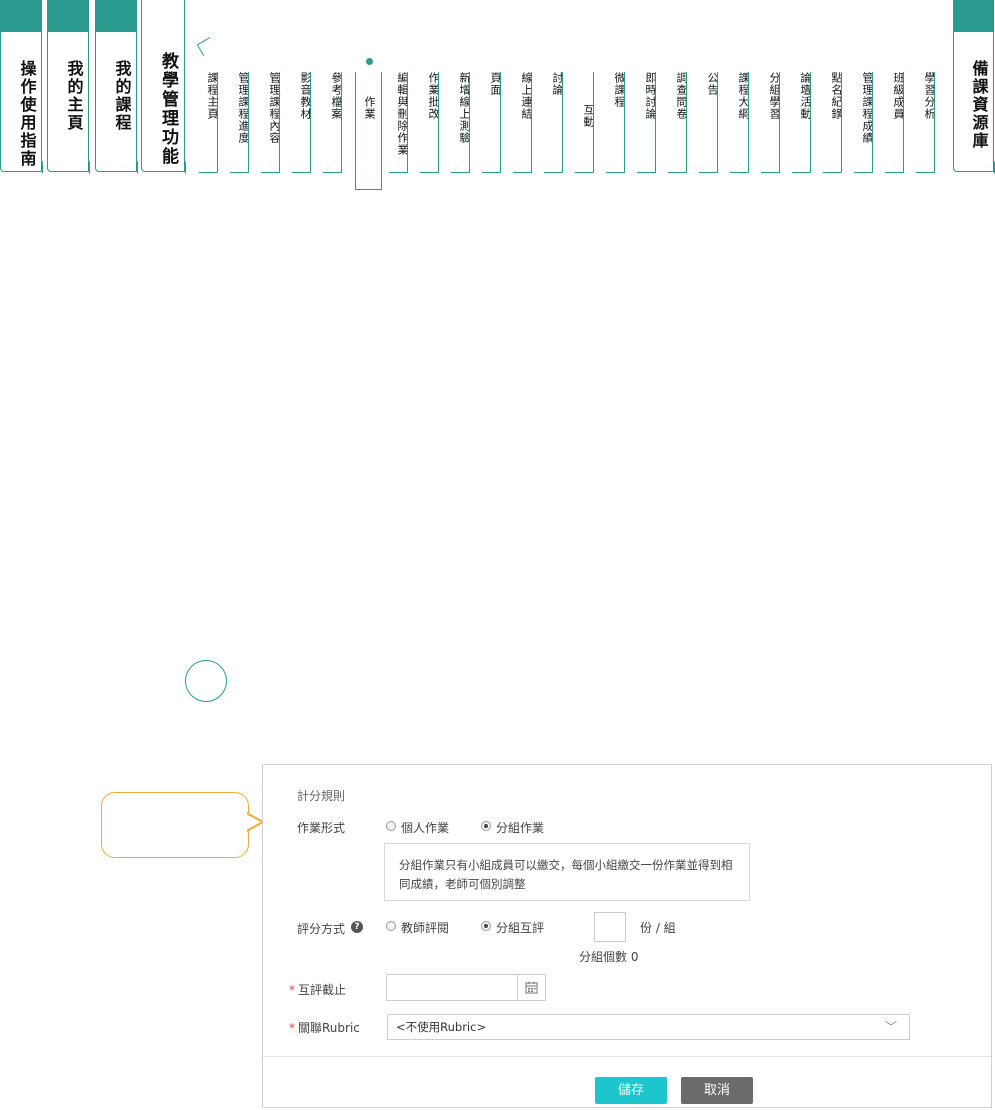 This screenshot has width=995, height=1110. What do you see at coordinates (74, 96) in the screenshot?
I see `tab-label: 我的主頁` at bounding box center [74, 96].